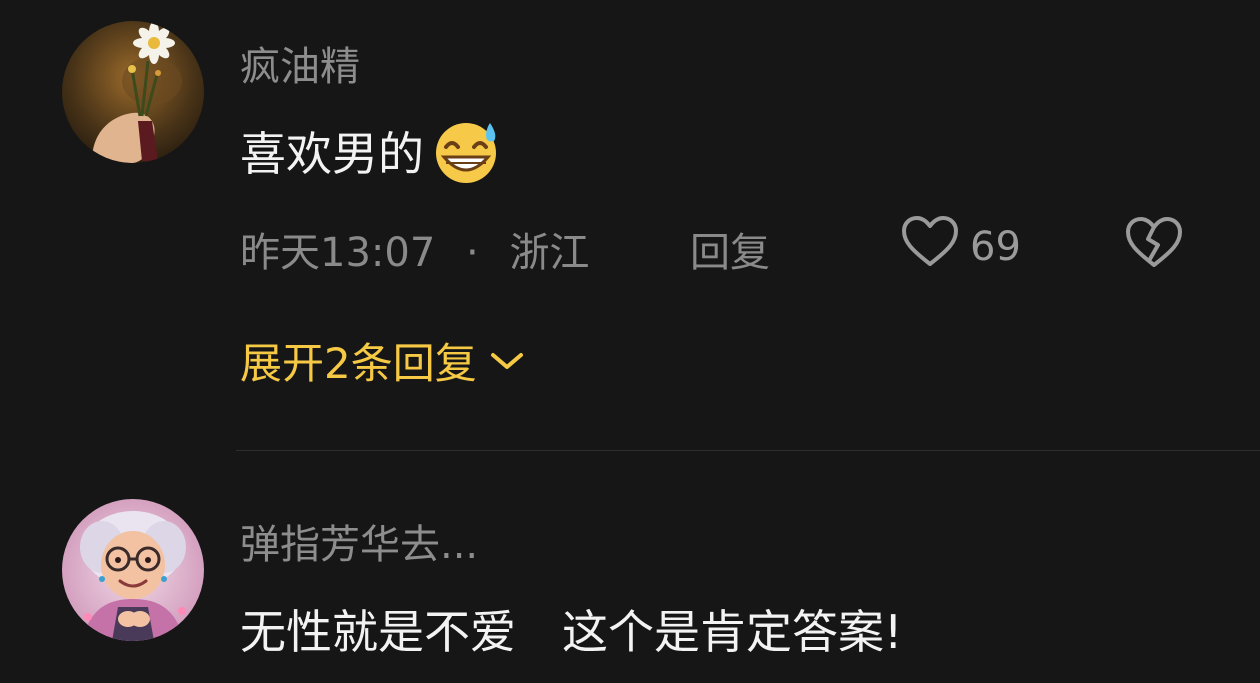 The width and height of the screenshot is (1260, 683). I want to click on heart-outline-icon, so click(930, 247).